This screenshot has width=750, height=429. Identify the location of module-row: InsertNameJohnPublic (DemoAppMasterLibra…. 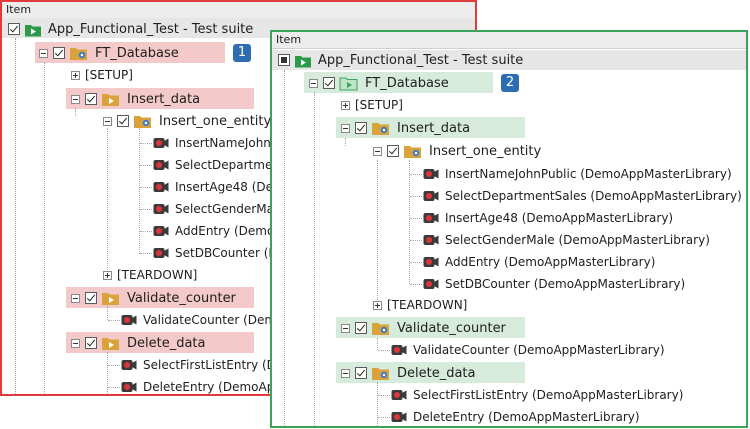
(577, 174).